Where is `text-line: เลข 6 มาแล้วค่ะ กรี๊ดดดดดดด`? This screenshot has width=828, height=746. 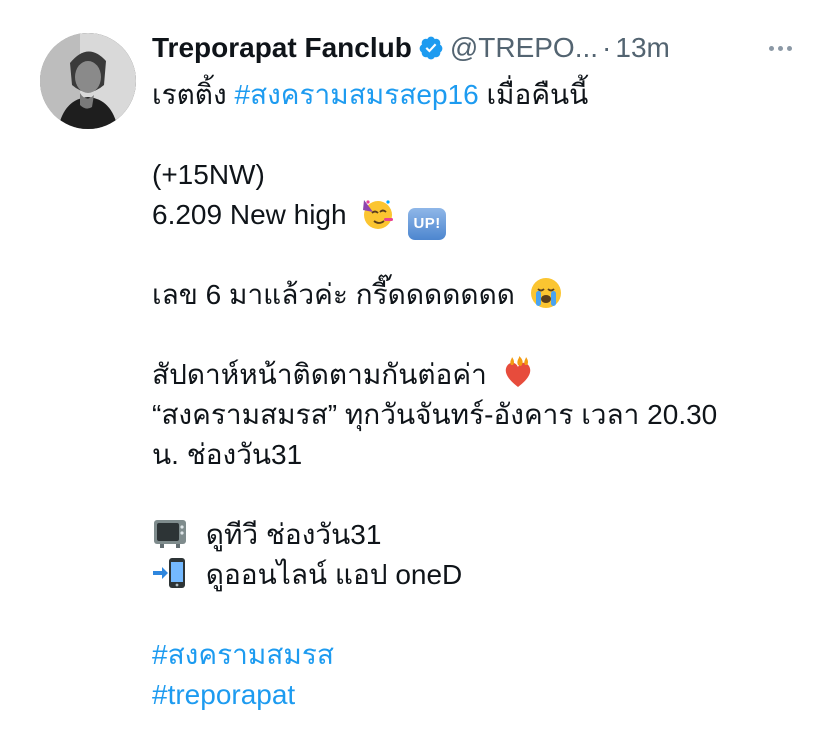 text-line: เลข 6 มาแล้วค่ะ กรี๊ดดดดดดด is located at coordinates (477, 295).